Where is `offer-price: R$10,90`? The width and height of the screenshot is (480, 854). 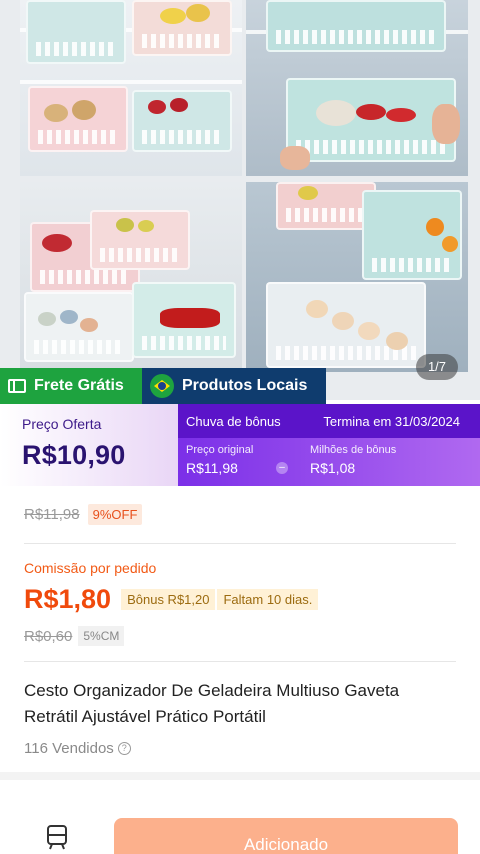 offer-price: R$10,90 is located at coordinates (74, 455).